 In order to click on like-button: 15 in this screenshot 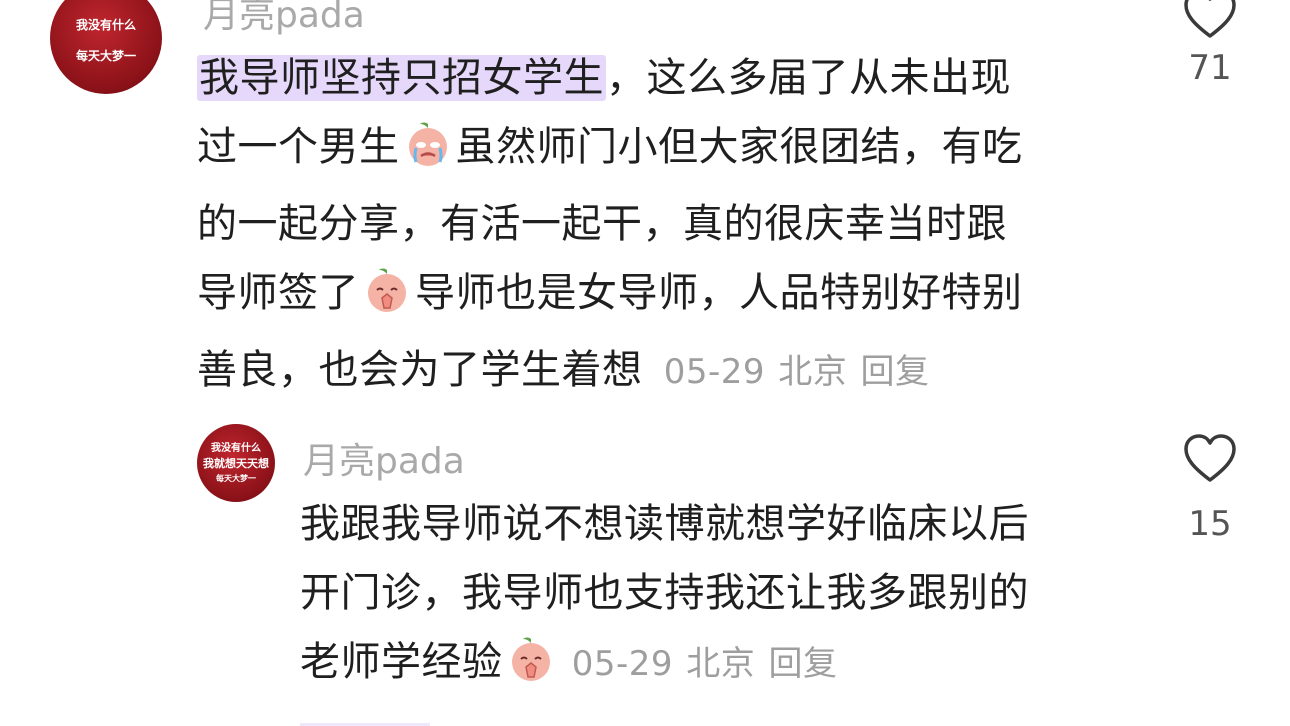, I will do `click(1210, 488)`.